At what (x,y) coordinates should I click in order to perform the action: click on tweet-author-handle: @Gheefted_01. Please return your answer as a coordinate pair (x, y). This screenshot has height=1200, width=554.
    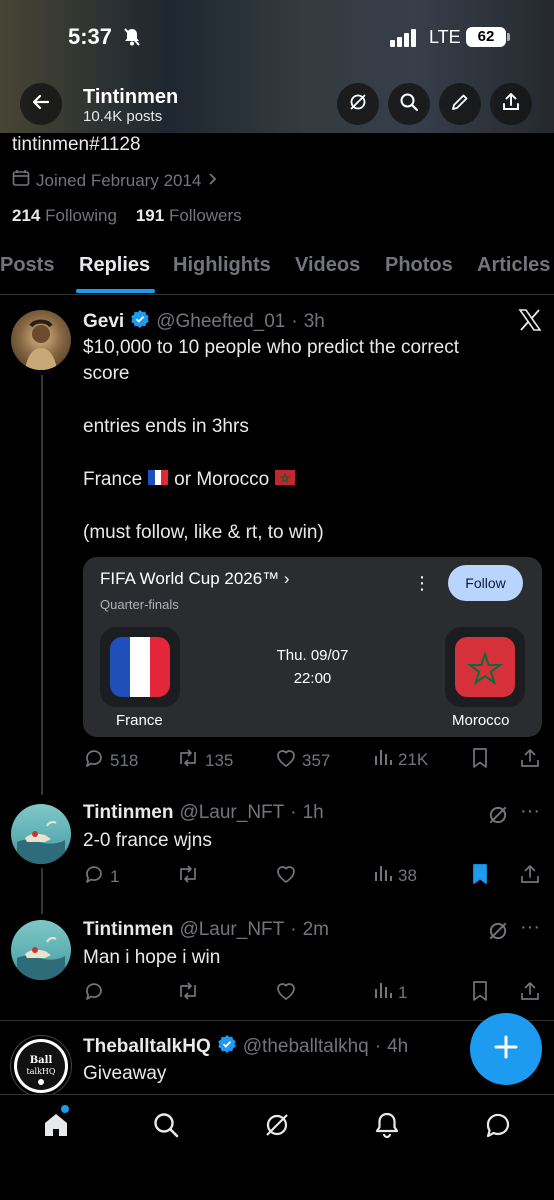
    Looking at the image, I should click on (220, 322).